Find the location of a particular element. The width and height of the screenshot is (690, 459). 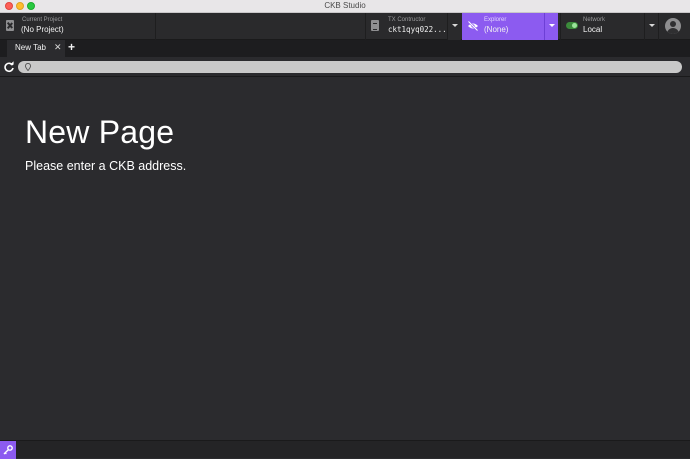

window-titlebar: CKB Studio is located at coordinates (345, 6).